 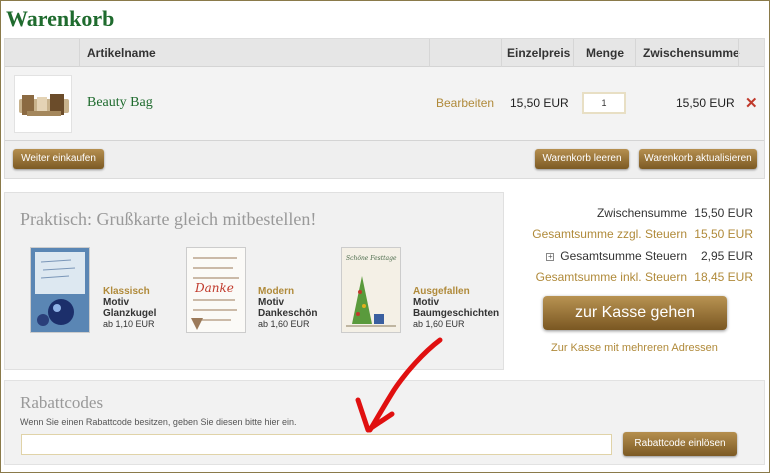 I want to click on card-classic-type: Klassisch, so click(x=126, y=291).